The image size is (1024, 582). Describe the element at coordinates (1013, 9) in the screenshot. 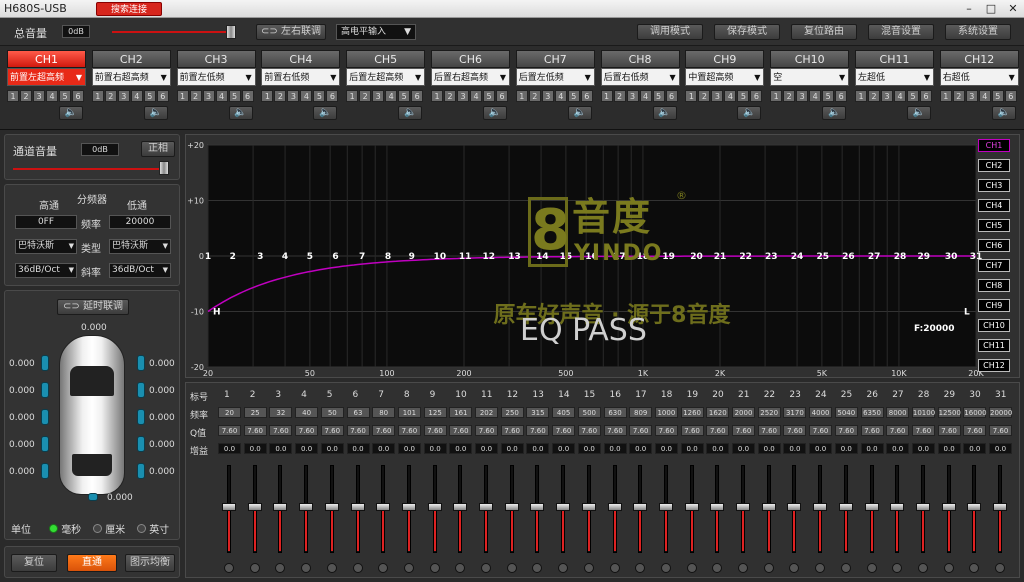

I see `close-icon: ✕` at that location.